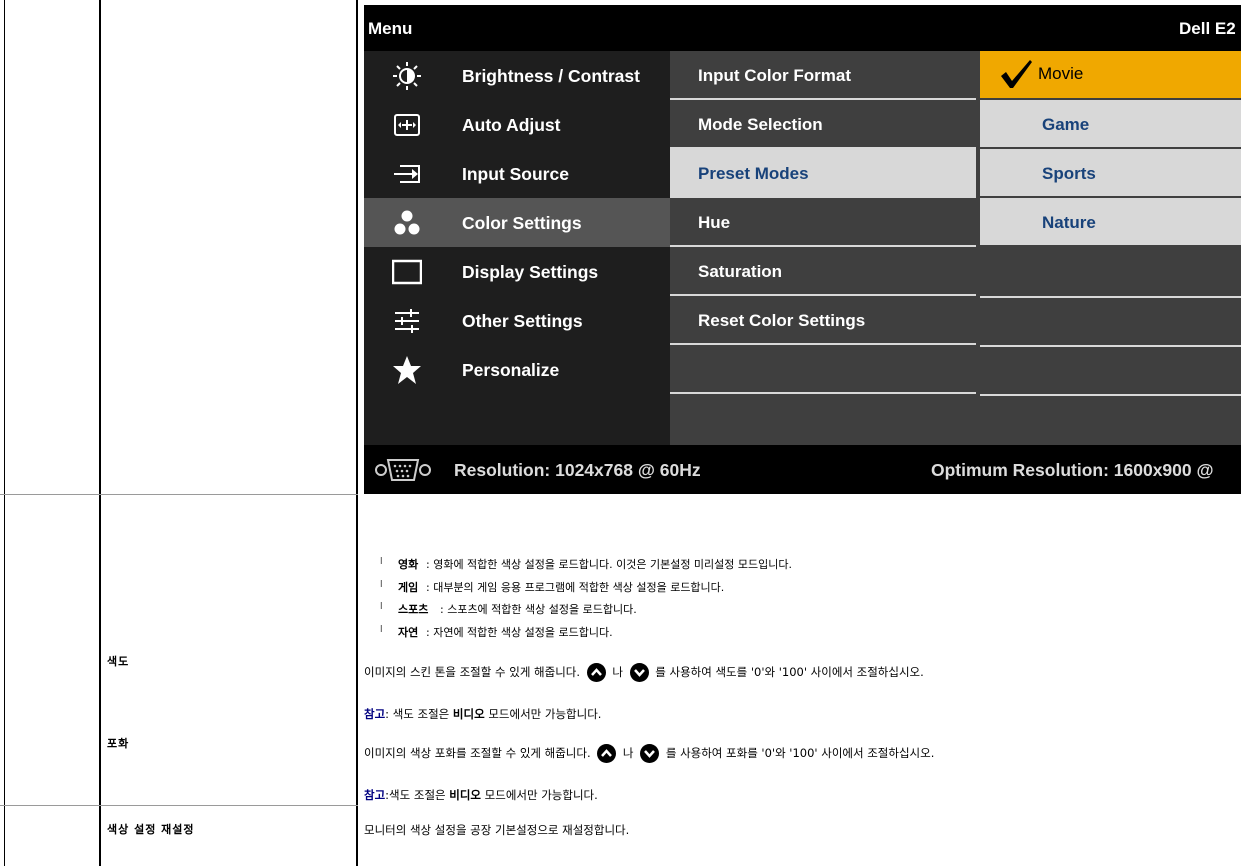 This screenshot has height=866, width=1241. What do you see at coordinates (408, 587) in the screenshot?
I see `bullet-term: 게임` at bounding box center [408, 587].